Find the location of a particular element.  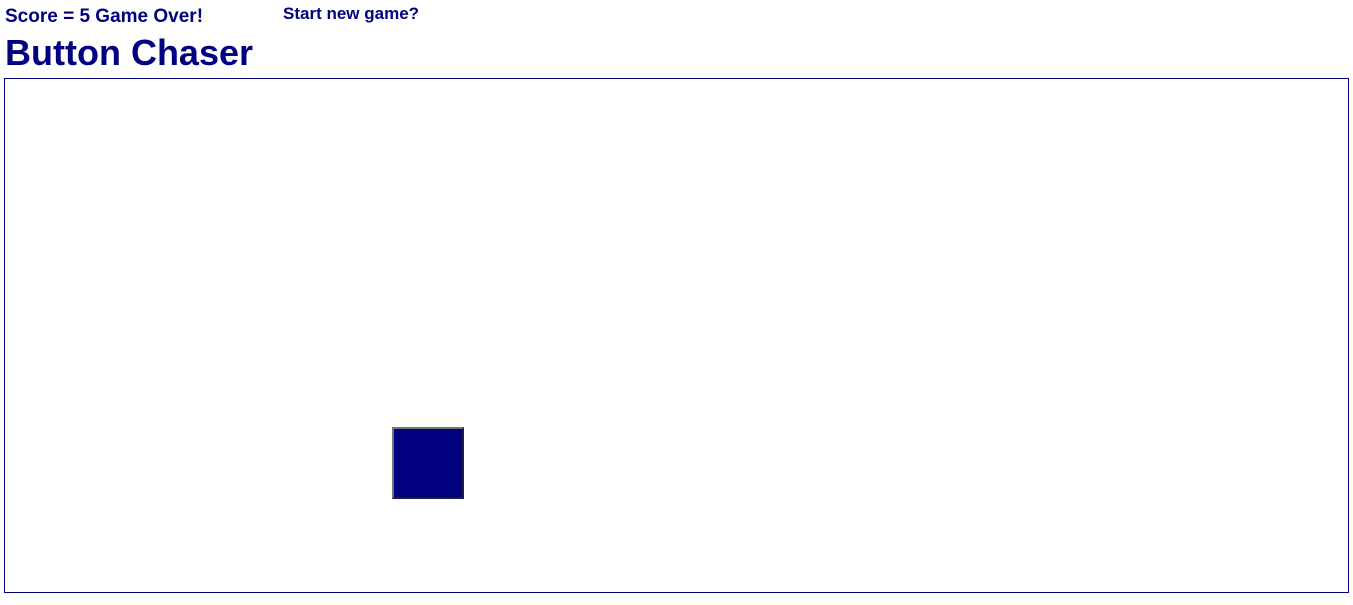

status-bar: Score = 5 Game Over! Start new game? is located at coordinates (355, 16).